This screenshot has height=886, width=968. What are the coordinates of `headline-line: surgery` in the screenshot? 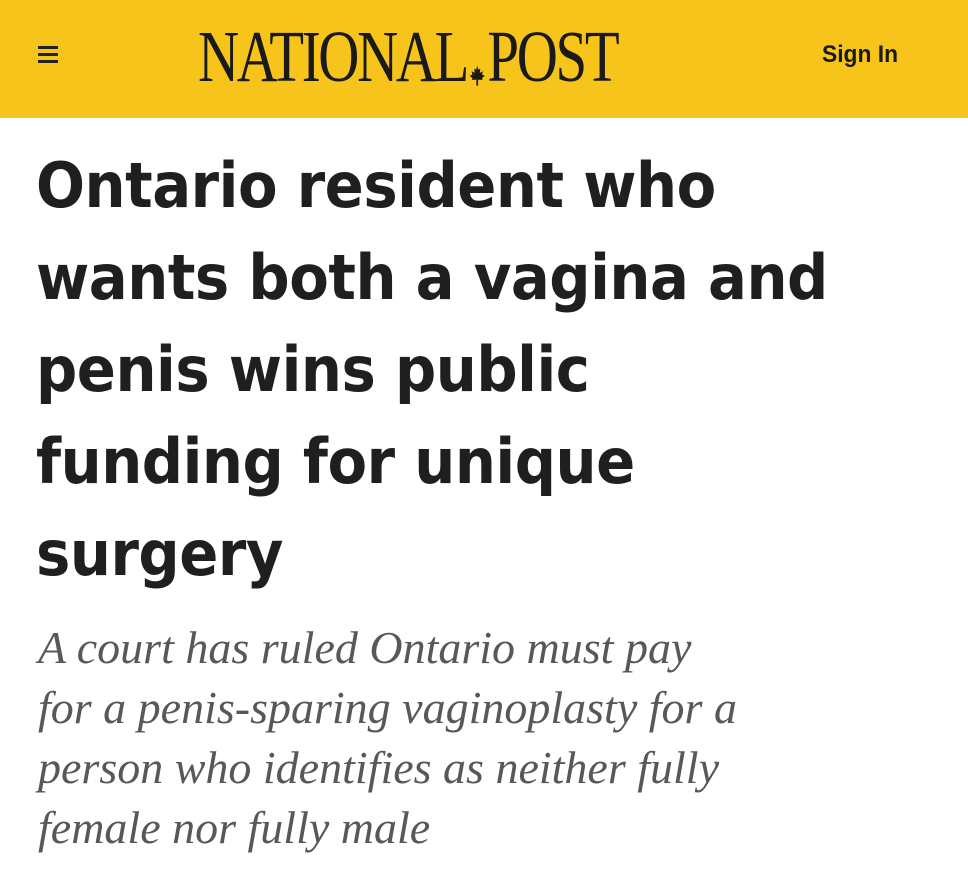 It's located at (159, 553).